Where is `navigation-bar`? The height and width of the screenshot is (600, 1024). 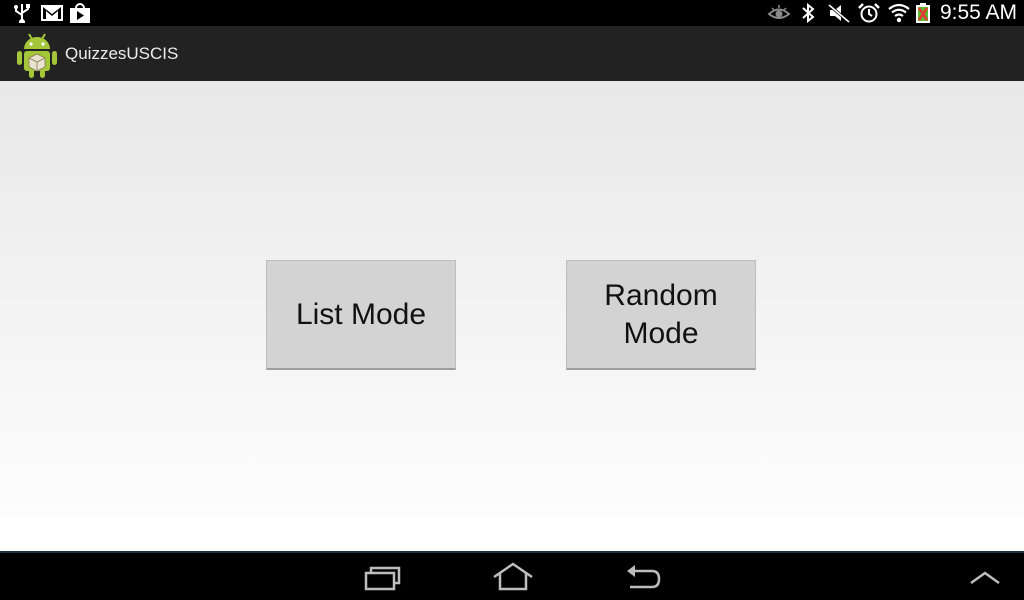
navigation-bar is located at coordinates (512, 576).